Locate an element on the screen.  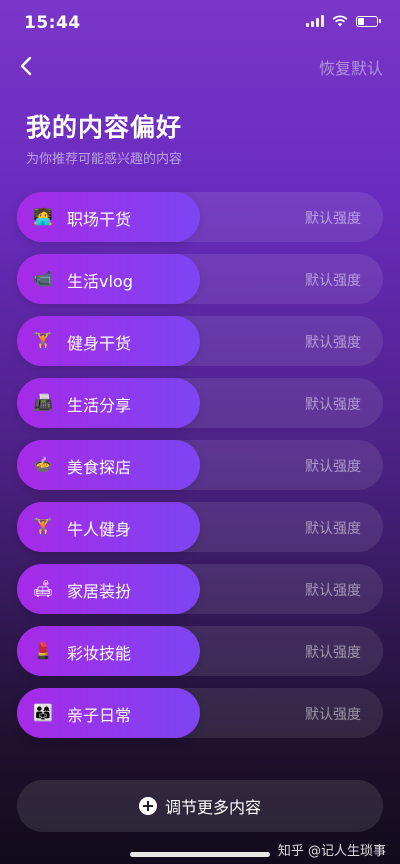
category-label: 彩妆技能 is located at coordinates (99, 653).